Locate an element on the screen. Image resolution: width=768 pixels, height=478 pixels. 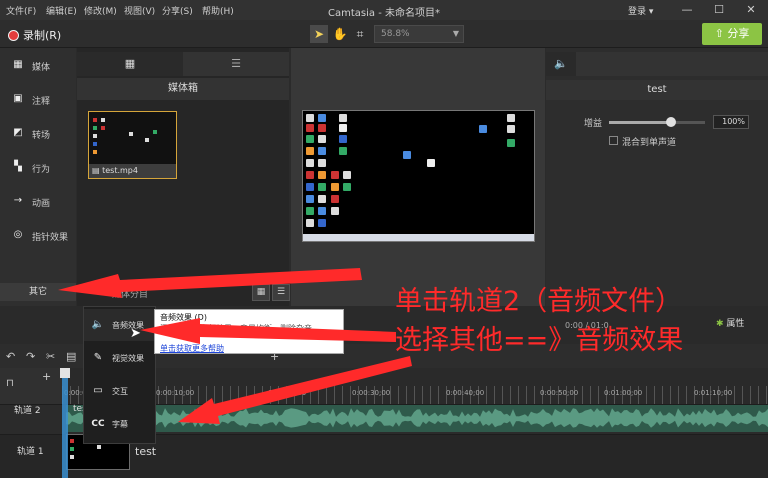
audio-waveform is located at coordinates (417, 418).